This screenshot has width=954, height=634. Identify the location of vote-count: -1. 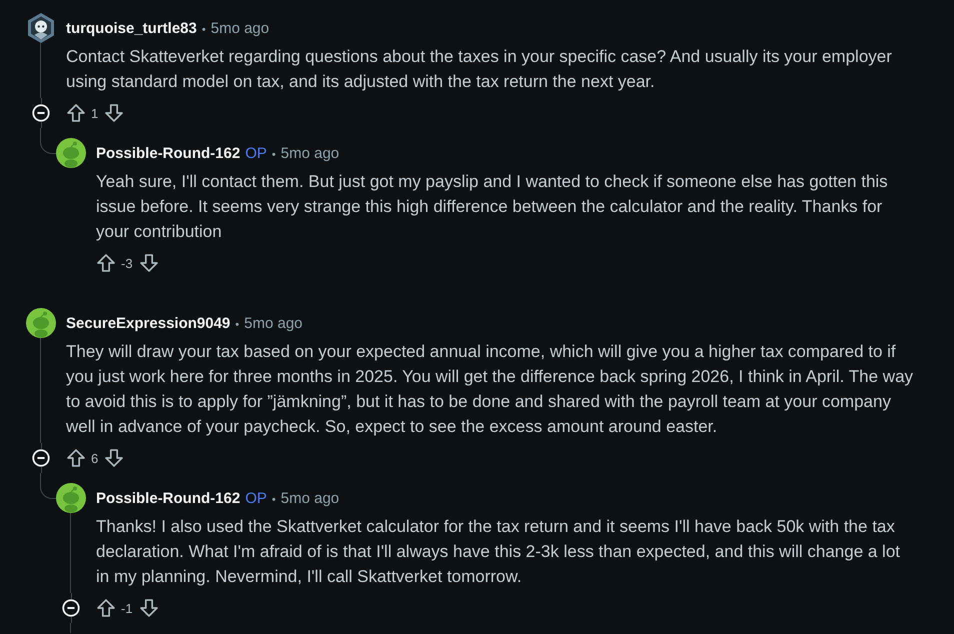
(127, 608).